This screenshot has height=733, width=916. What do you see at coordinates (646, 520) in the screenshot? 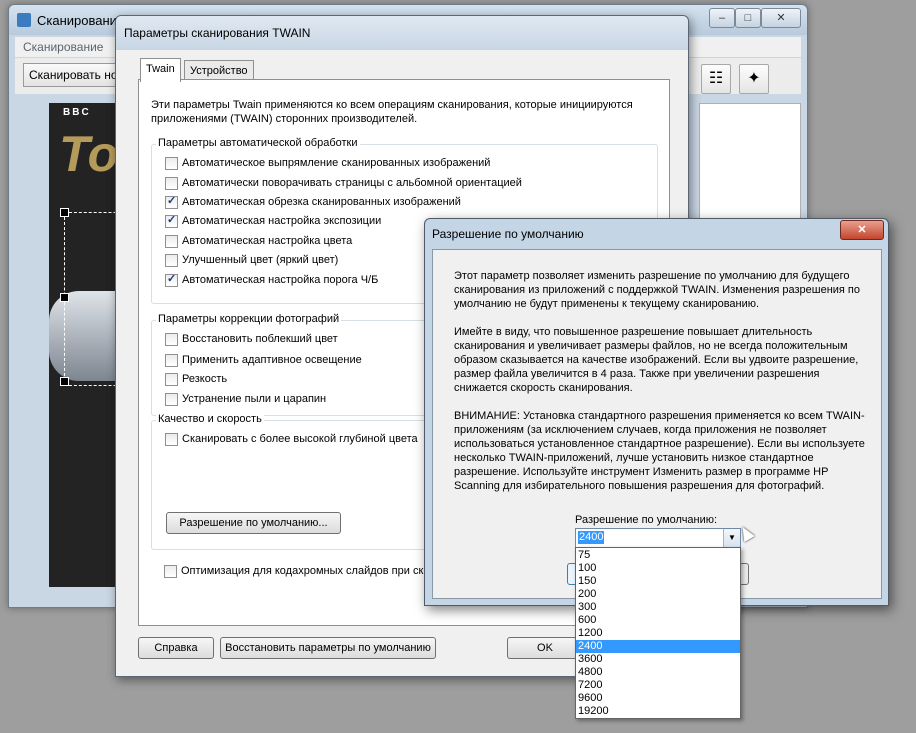
I see `resolution-select-label: Разрешение по умолчанию:` at bounding box center [646, 520].